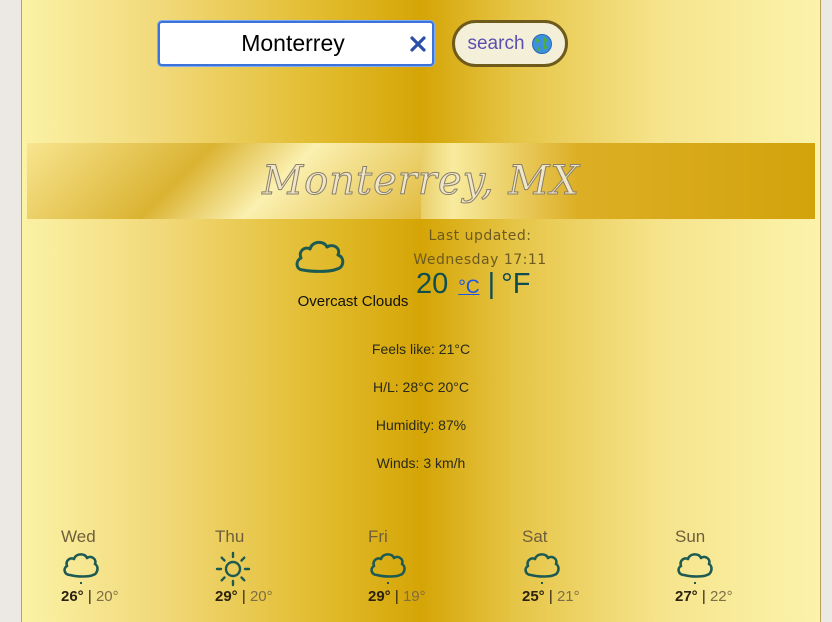 The width and height of the screenshot is (832, 622). What do you see at coordinates (418, 44) in the screenshot?
I see `clear-icon` at bounding box center [418, 44].